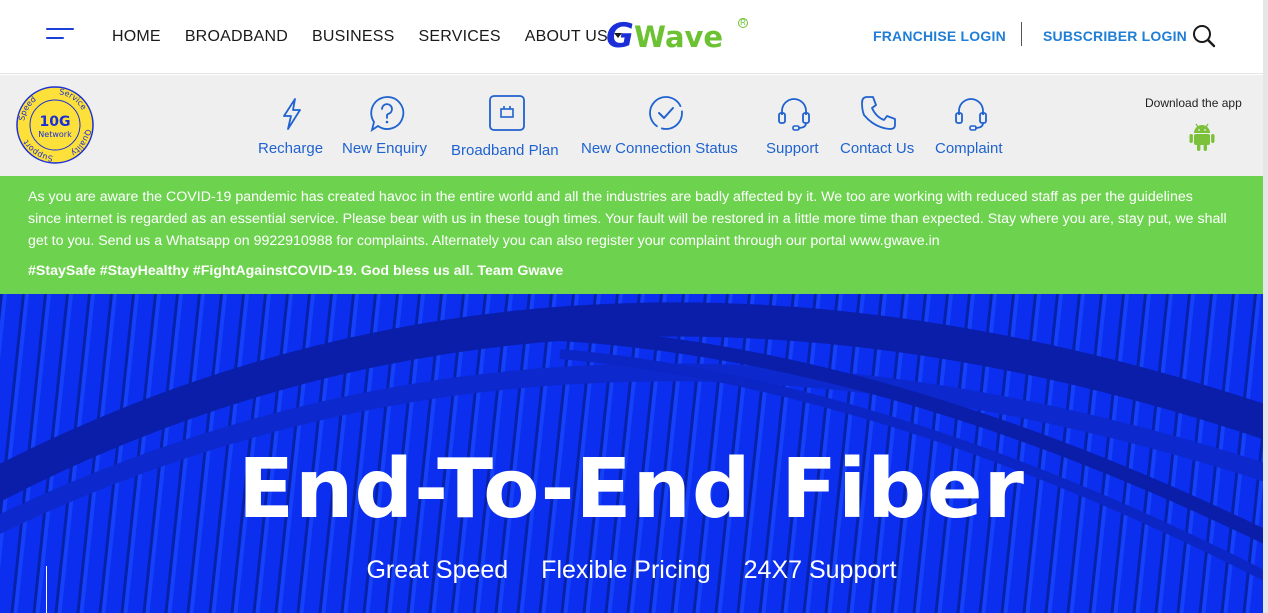  Describe the element at coordinates (437, 570) in the screenshot. I see `hero-feature-speed: Great Speed` at that location.